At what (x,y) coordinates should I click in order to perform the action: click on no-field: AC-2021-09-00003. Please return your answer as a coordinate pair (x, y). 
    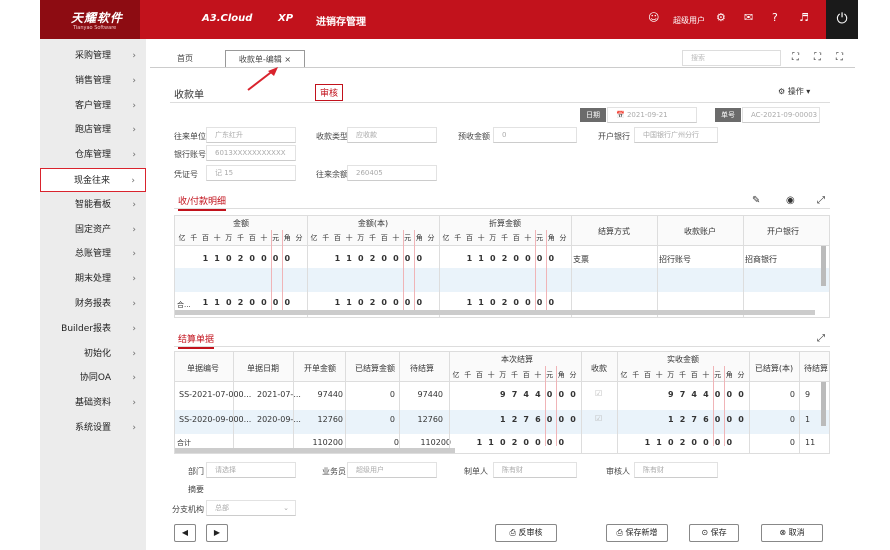
    Looking at the image, I should click on (781, 115).